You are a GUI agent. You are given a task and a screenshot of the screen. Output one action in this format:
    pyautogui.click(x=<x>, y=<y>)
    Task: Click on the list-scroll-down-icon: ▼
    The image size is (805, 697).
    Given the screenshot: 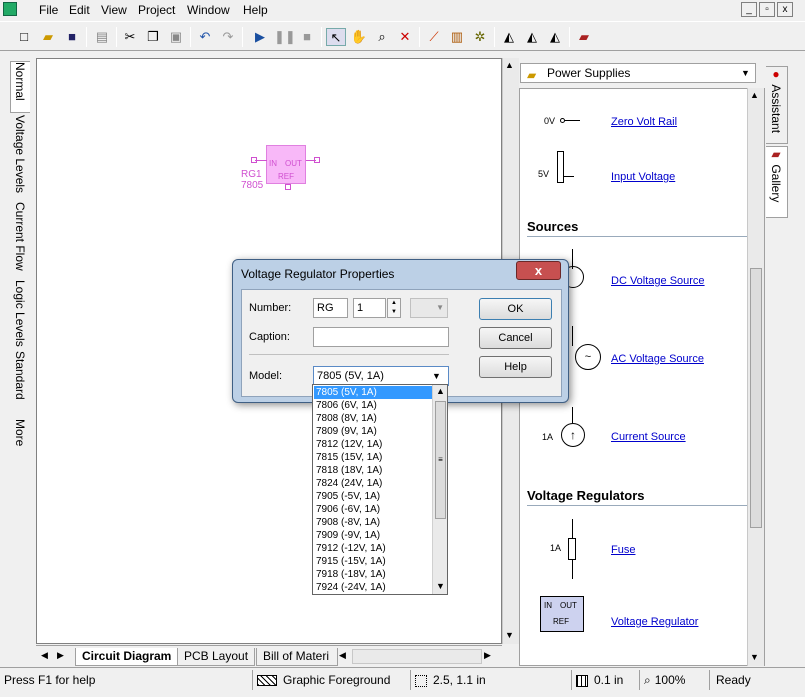 What is the action you would take?
    pyautogui.click(x=440, y=586)
    